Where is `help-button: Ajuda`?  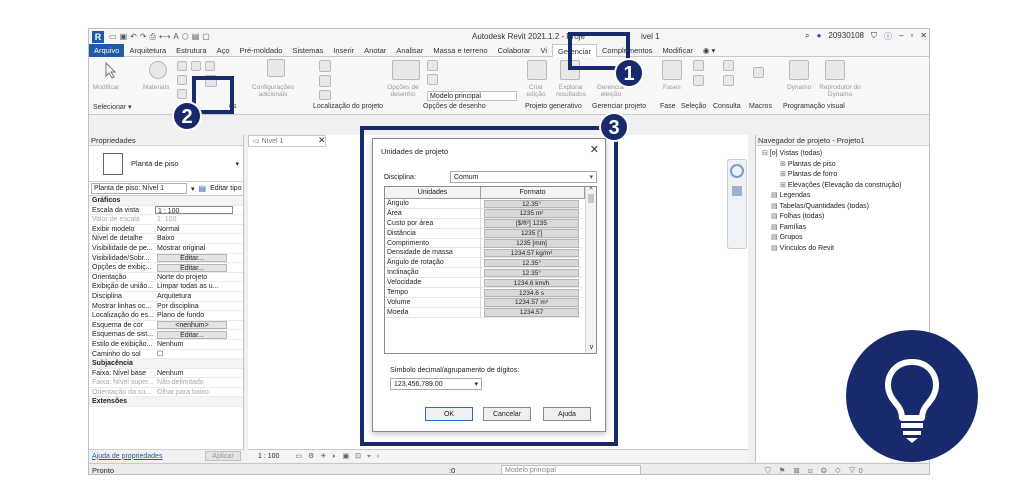
help-button: Ajuda is located at coordinates (567, 414).